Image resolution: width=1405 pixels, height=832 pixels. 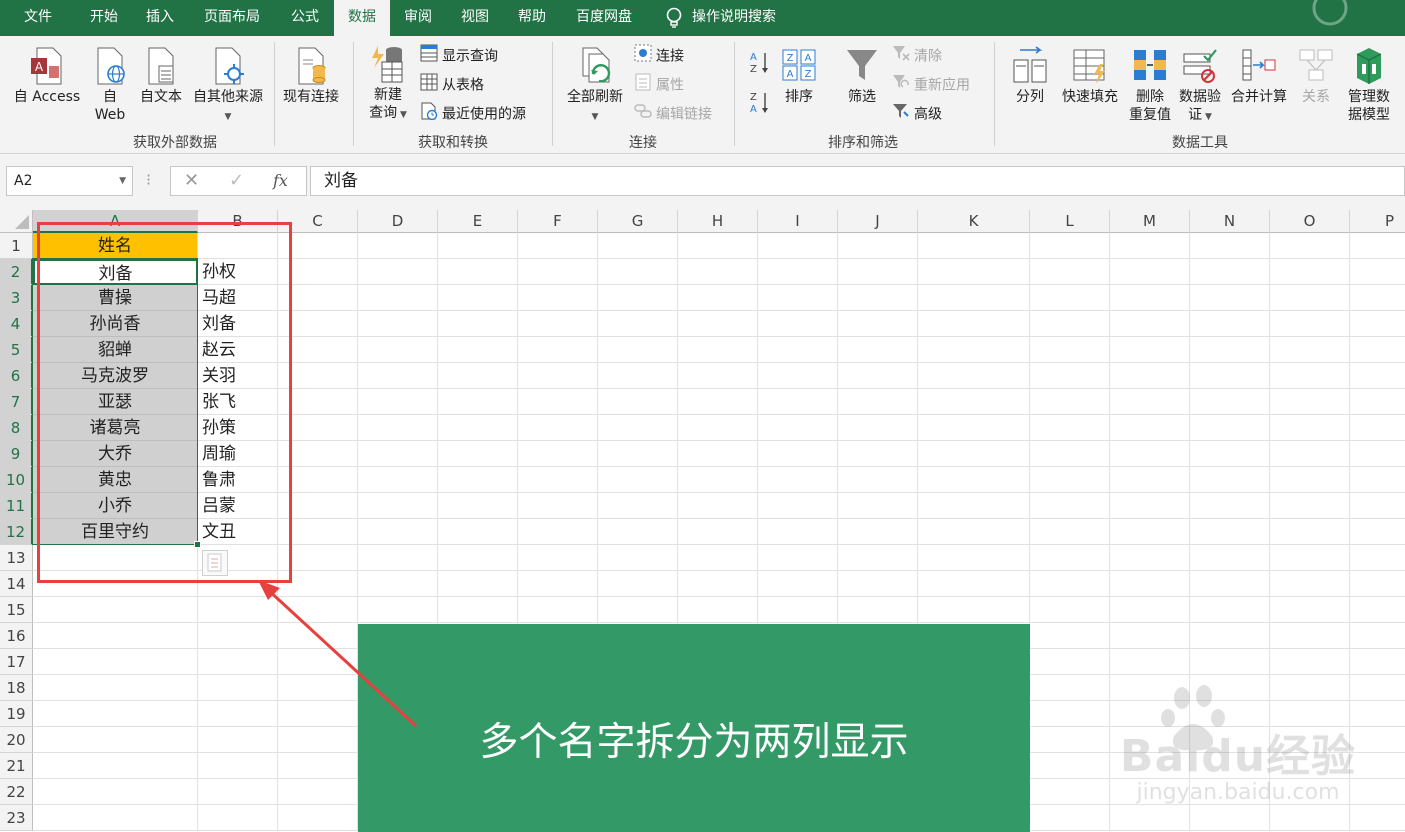 What do you see at coordinates (398, 532) in the screenshot?
I see `cell-d12` at bounding box center [398, 532].